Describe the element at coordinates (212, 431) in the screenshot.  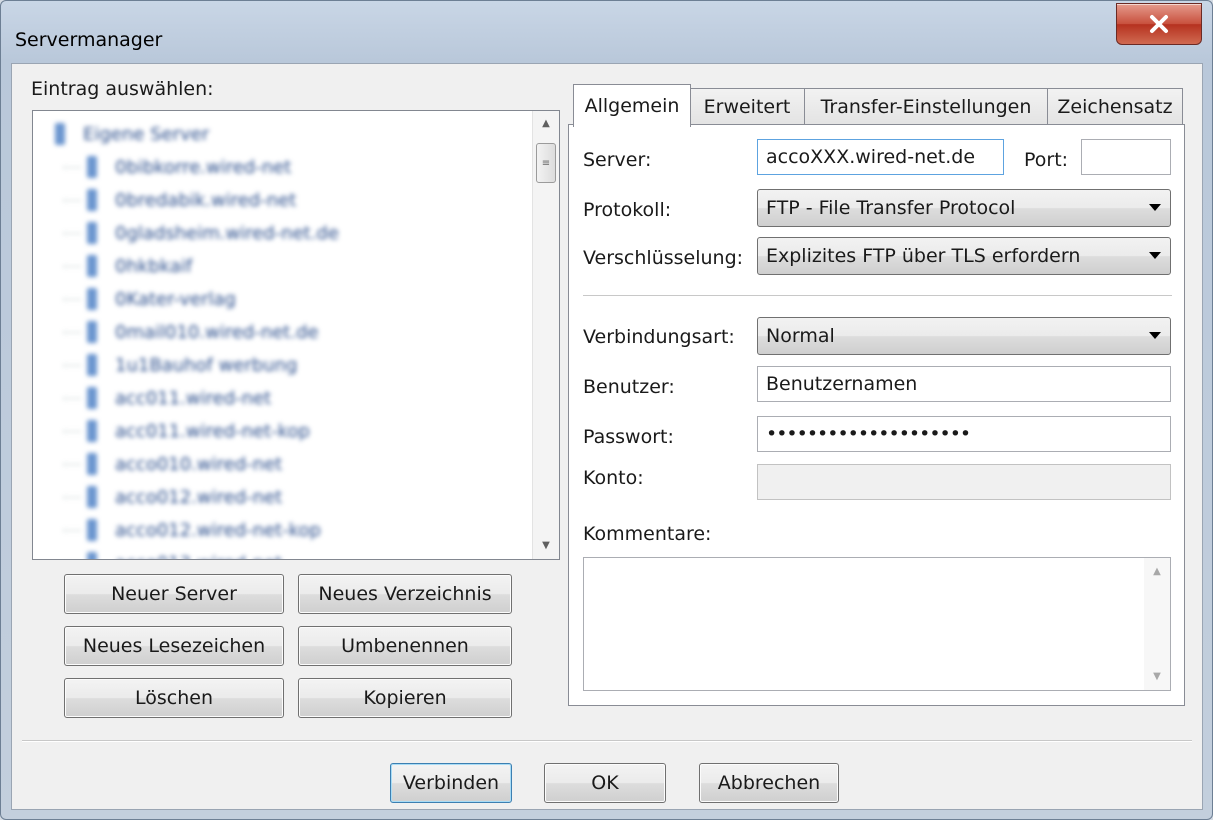
I see `tree-item-label: acc011.wired-net-kop` at that location.